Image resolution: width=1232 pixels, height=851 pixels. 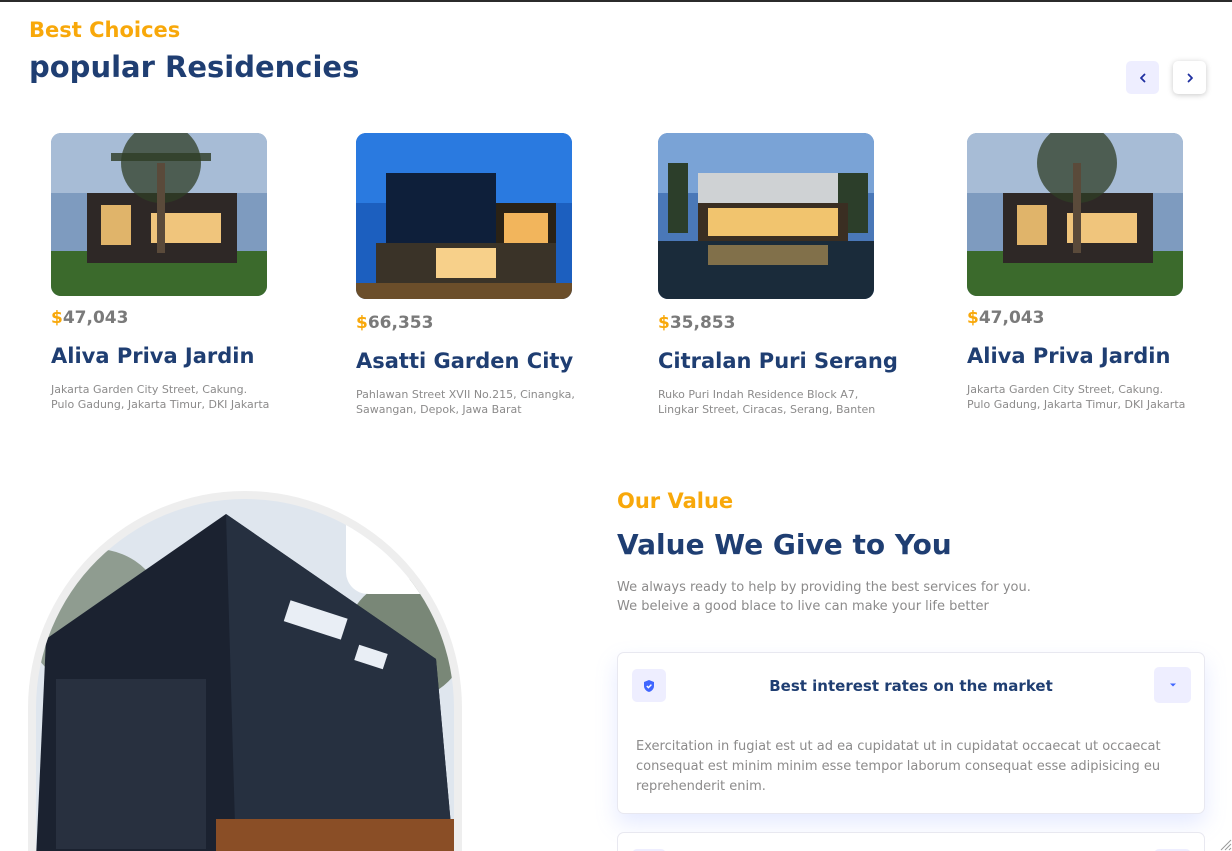 I want to click on residencies-title: popular Residencies, so click(x=194, y=67).